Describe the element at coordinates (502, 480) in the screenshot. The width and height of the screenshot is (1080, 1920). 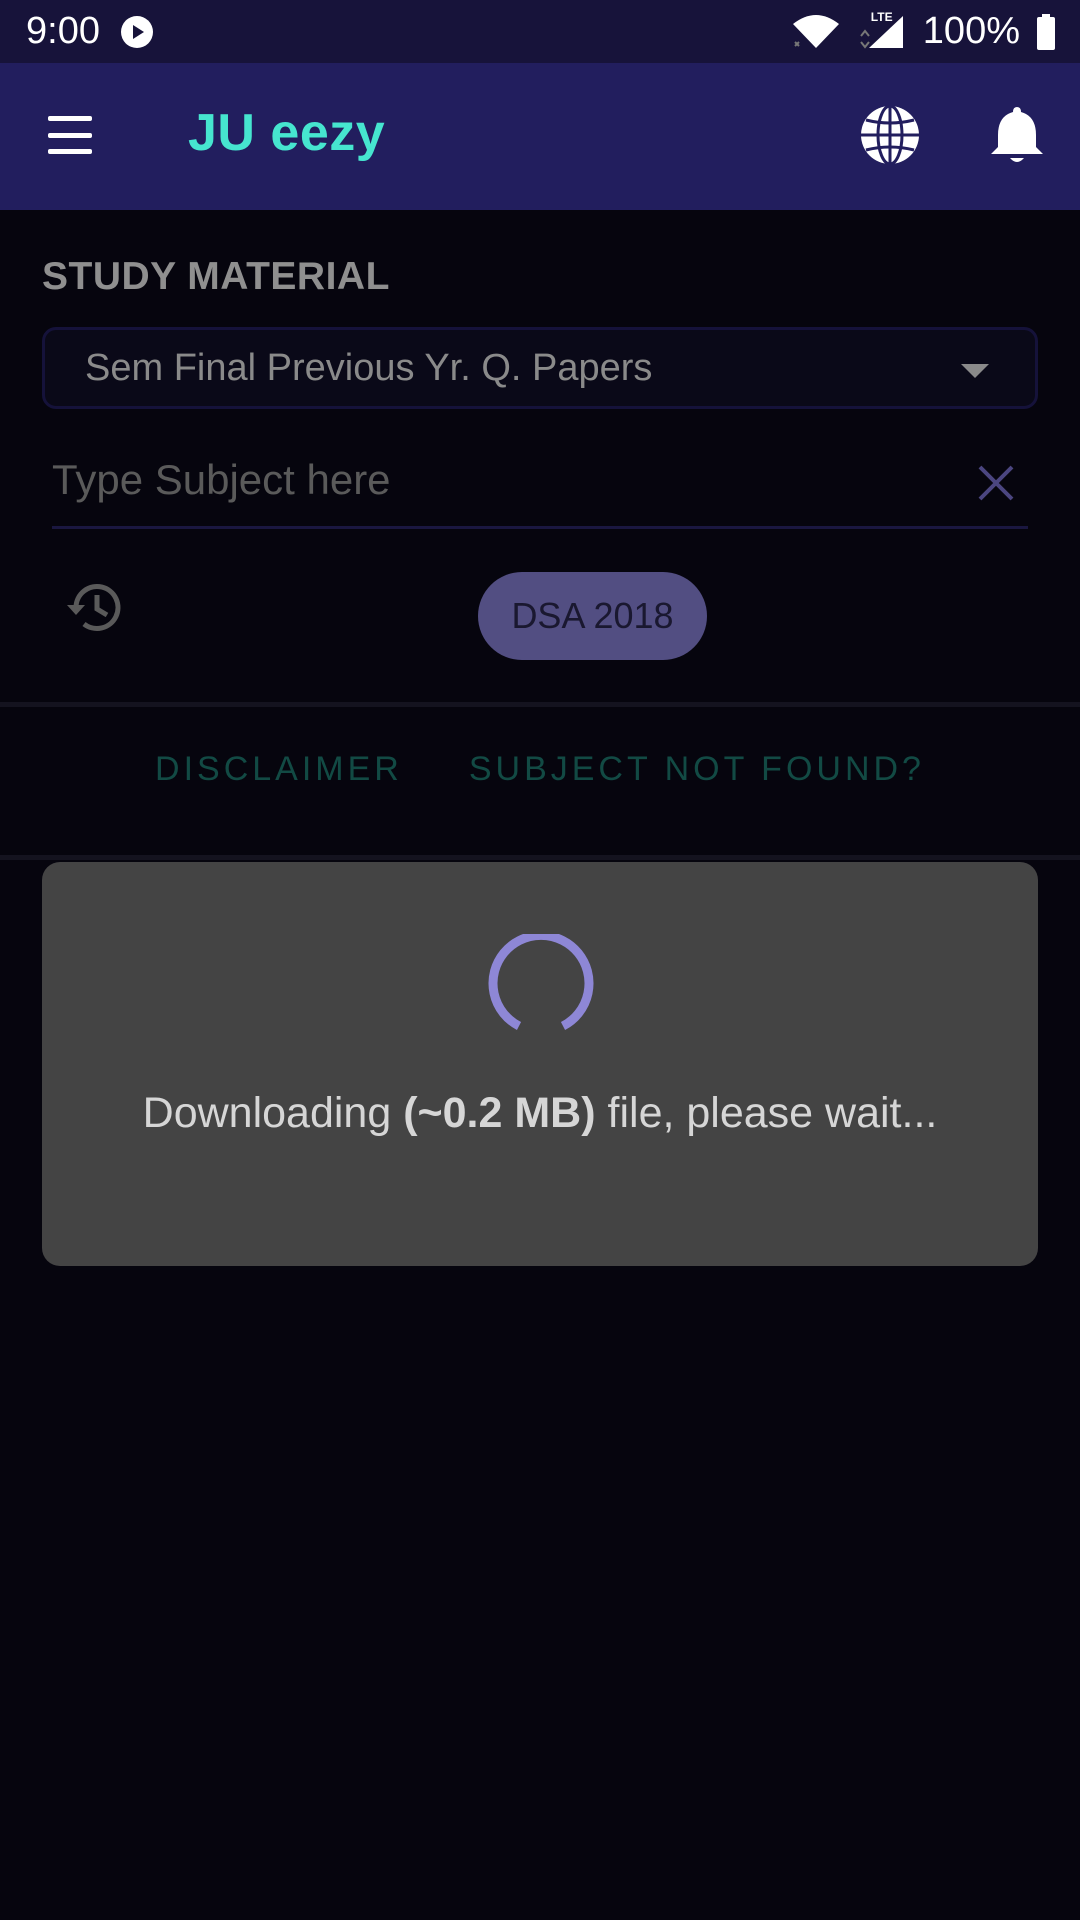
I see `subject-search-input` at that location.